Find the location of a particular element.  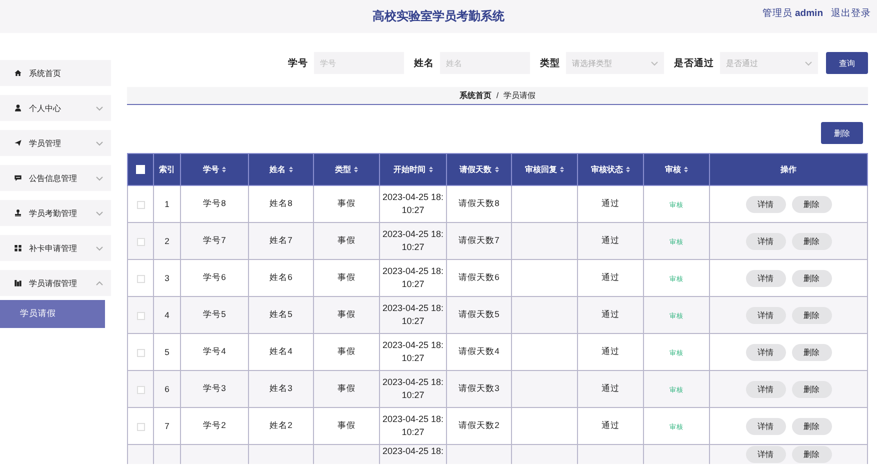

text-input-field: 姓名 is located at coordinates (485, 63).